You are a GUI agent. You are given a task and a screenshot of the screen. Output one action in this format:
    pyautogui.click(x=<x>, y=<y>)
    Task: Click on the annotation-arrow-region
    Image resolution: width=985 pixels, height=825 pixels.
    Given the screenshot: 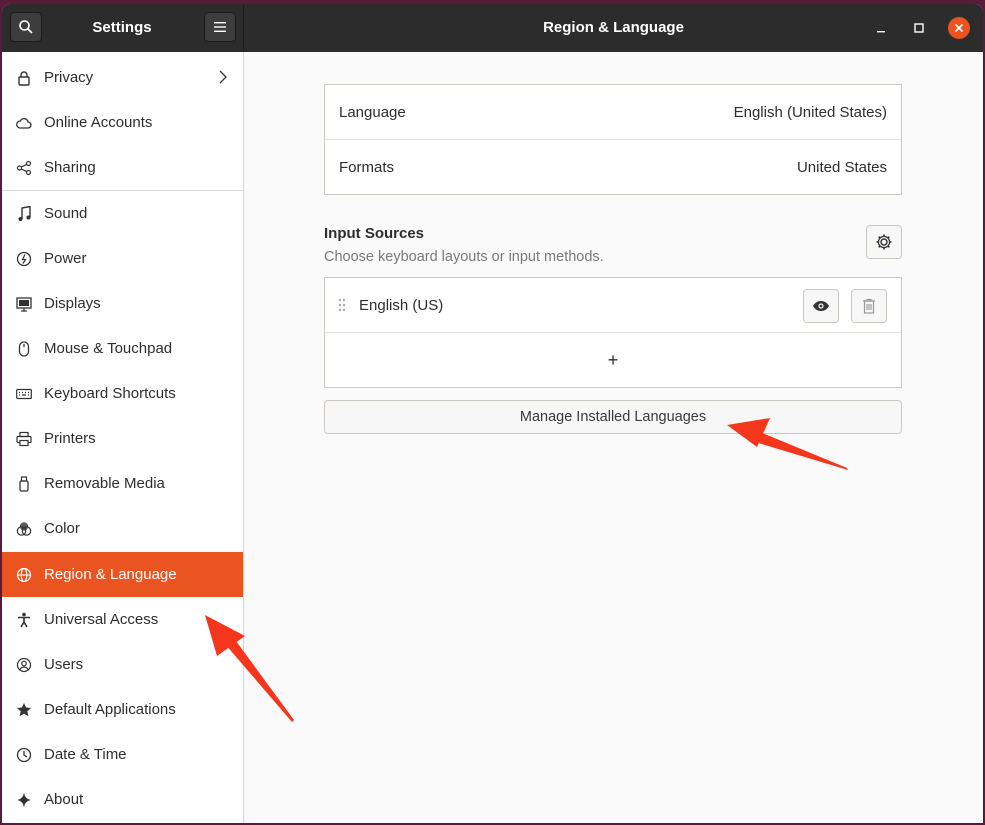 What is the action you would take?
    pyautogui.click(x=249, y=668)
    